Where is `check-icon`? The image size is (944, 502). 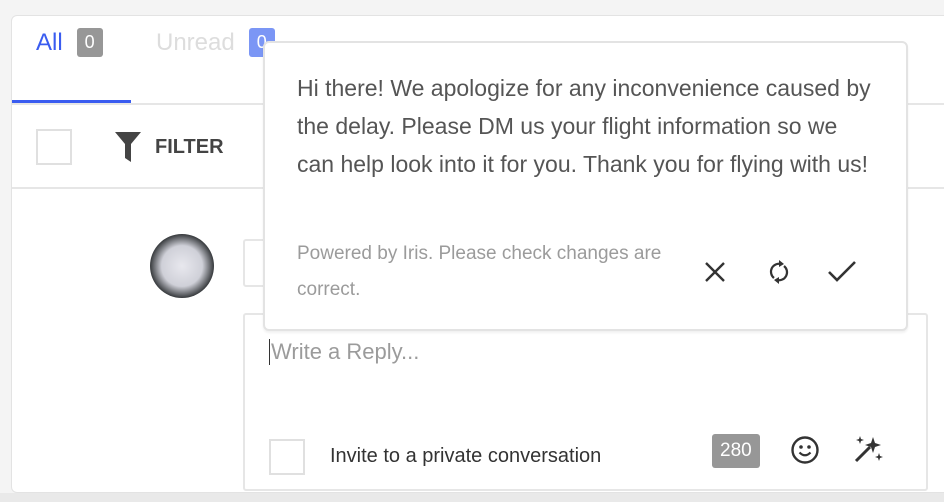 check-icon is located at coordinates (842, 271).